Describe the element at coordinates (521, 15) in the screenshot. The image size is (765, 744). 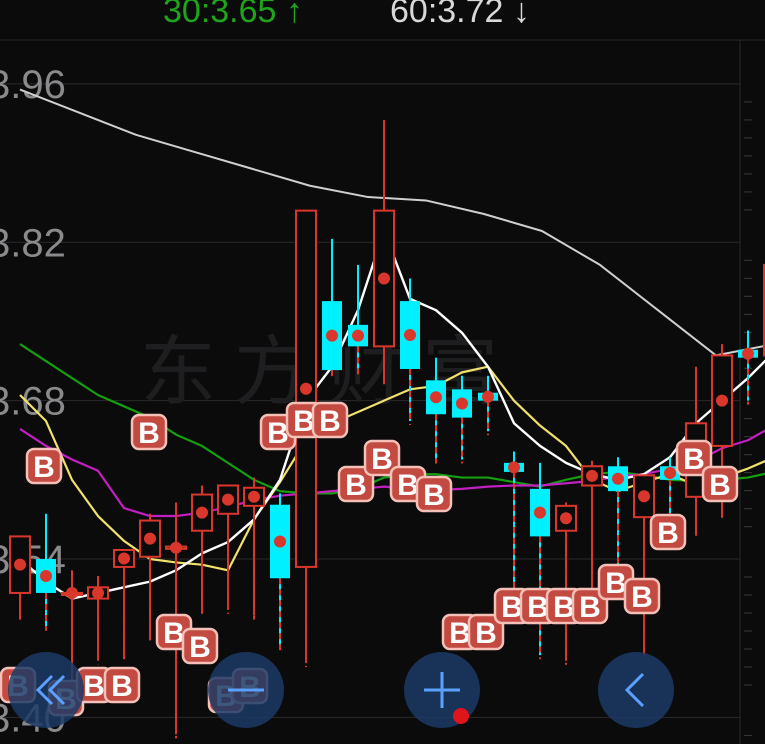
I see `down-arrow-icon: ↓` at that location.